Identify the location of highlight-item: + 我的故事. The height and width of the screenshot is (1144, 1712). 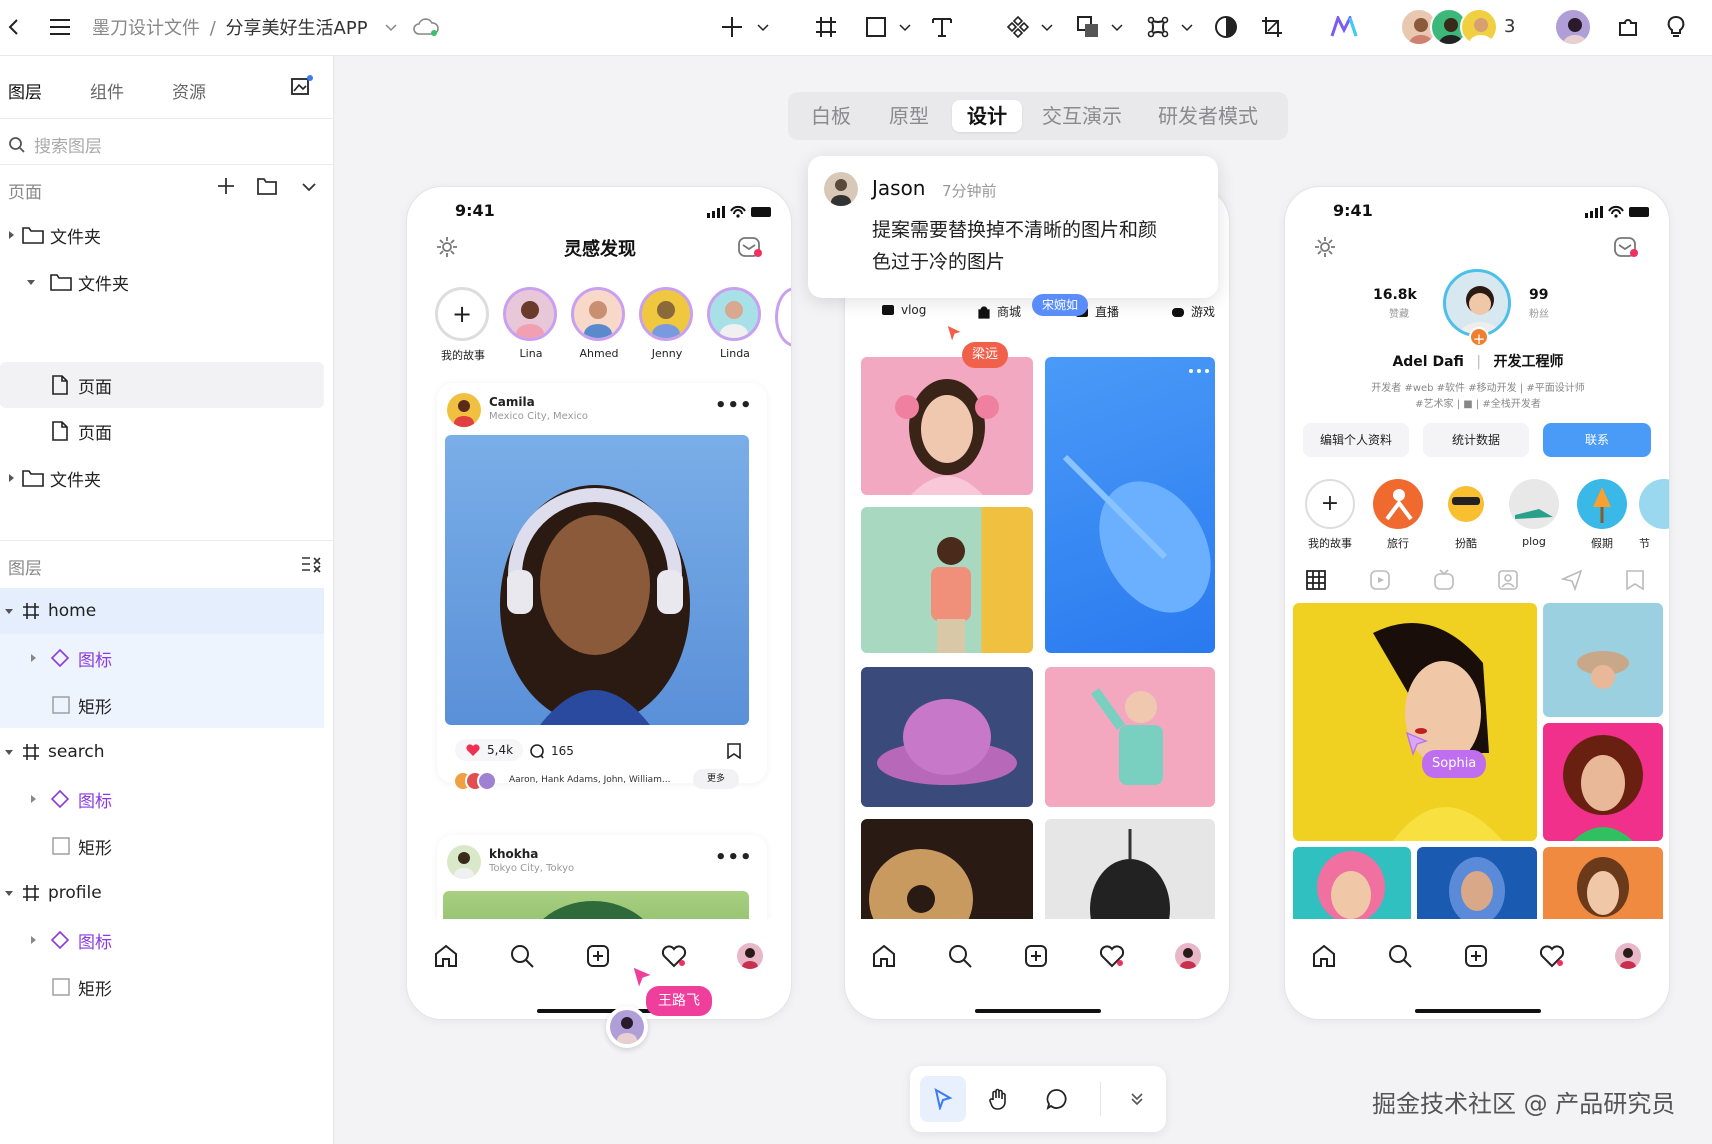
(1330, 515).